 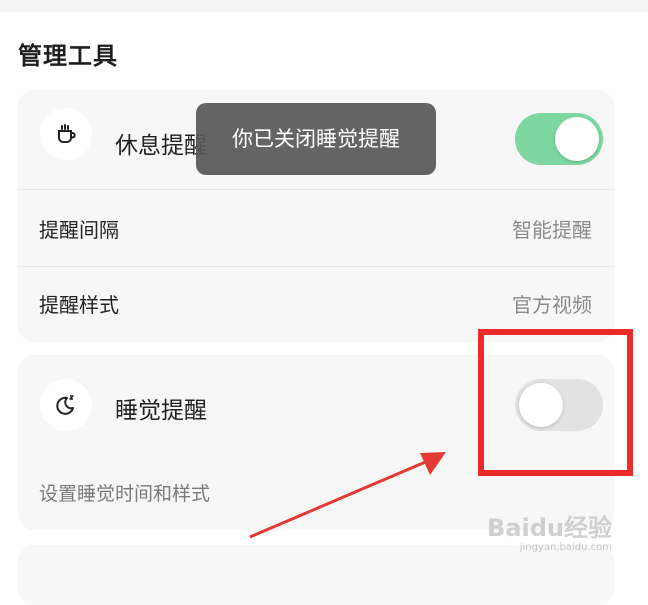 What do you see at coordinates (347, 495) in the screenshot?
I see `annotation-arrow` at bounding box center [347, 495].